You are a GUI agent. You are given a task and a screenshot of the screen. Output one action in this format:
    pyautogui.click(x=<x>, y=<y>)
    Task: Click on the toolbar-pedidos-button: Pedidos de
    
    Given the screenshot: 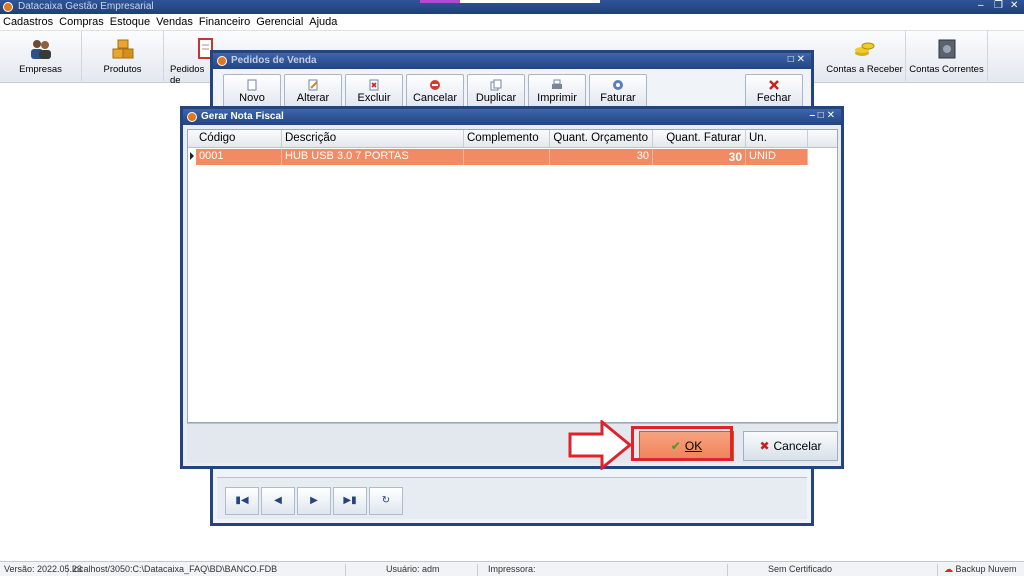 What is the action you would take?
    pyautogui.click(x=188, y=58)
    